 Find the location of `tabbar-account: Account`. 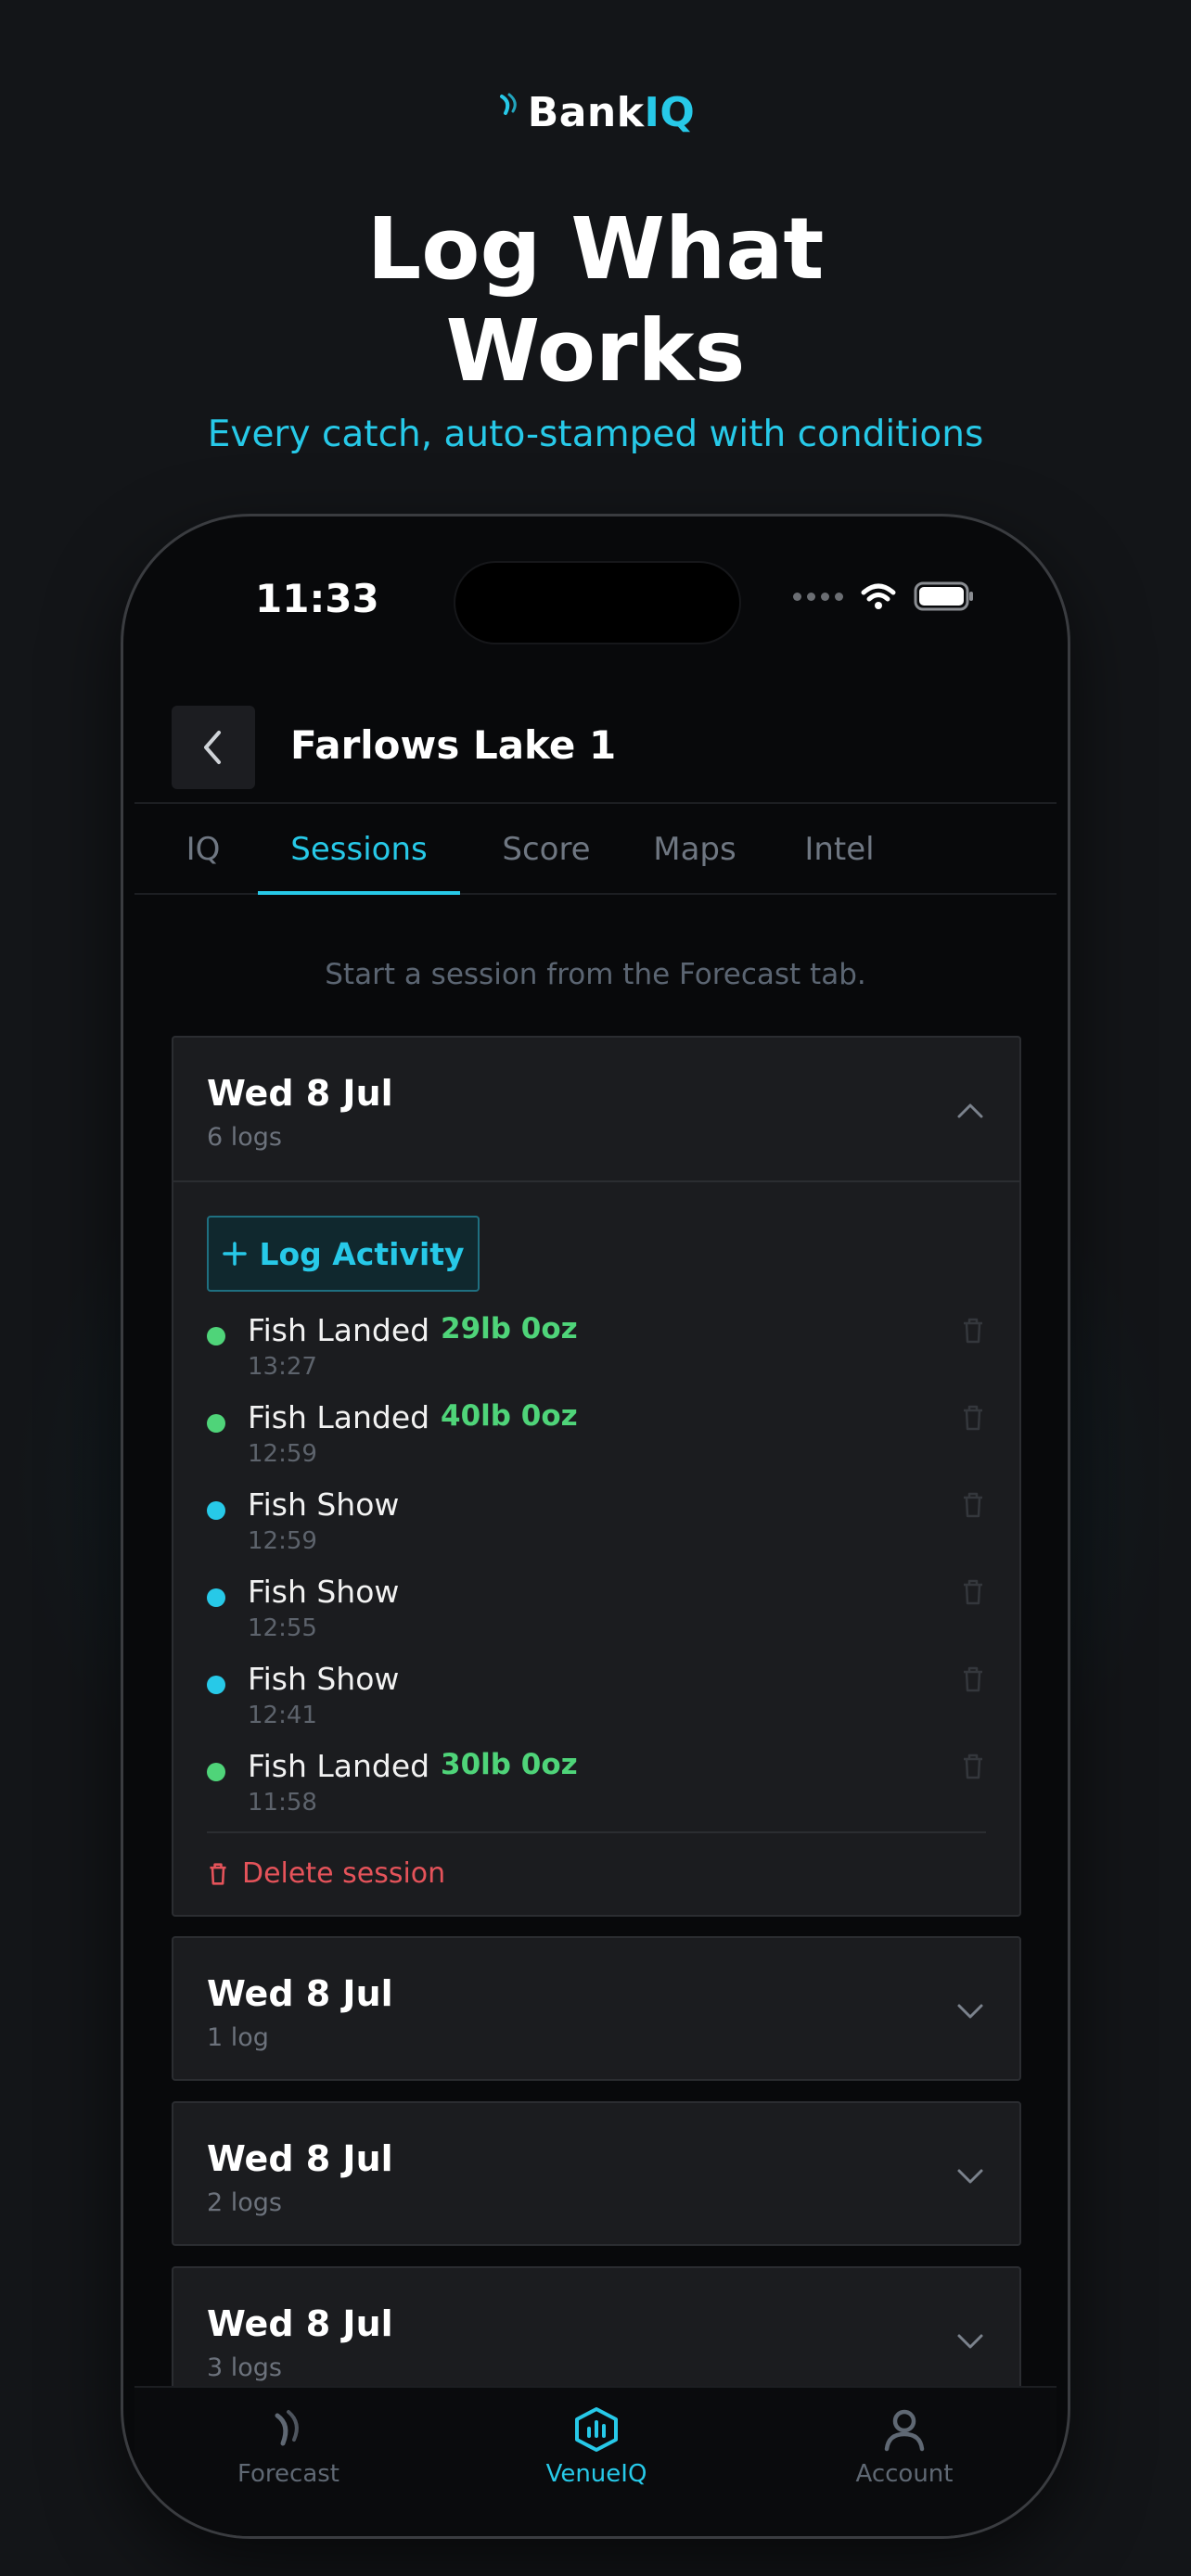

tabbar-account: Account is located at coordinates (905, 2447).